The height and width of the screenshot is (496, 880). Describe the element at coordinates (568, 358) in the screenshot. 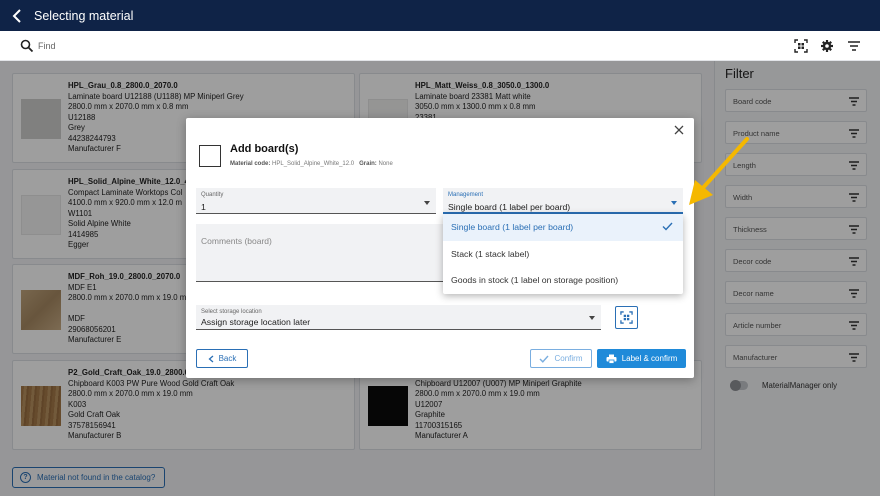

I see `confirm-button-label: Confirm` at that location.